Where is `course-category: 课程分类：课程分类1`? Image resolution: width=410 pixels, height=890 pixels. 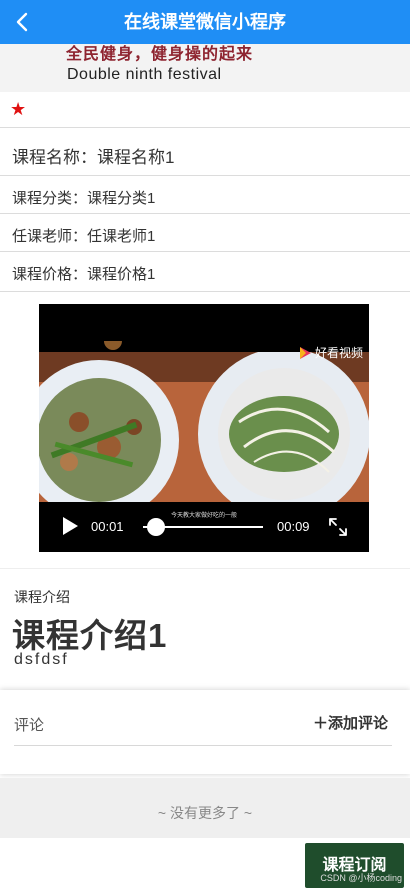
course-category: 课程分类：课程分类1 is located at coordinates (84, 198).